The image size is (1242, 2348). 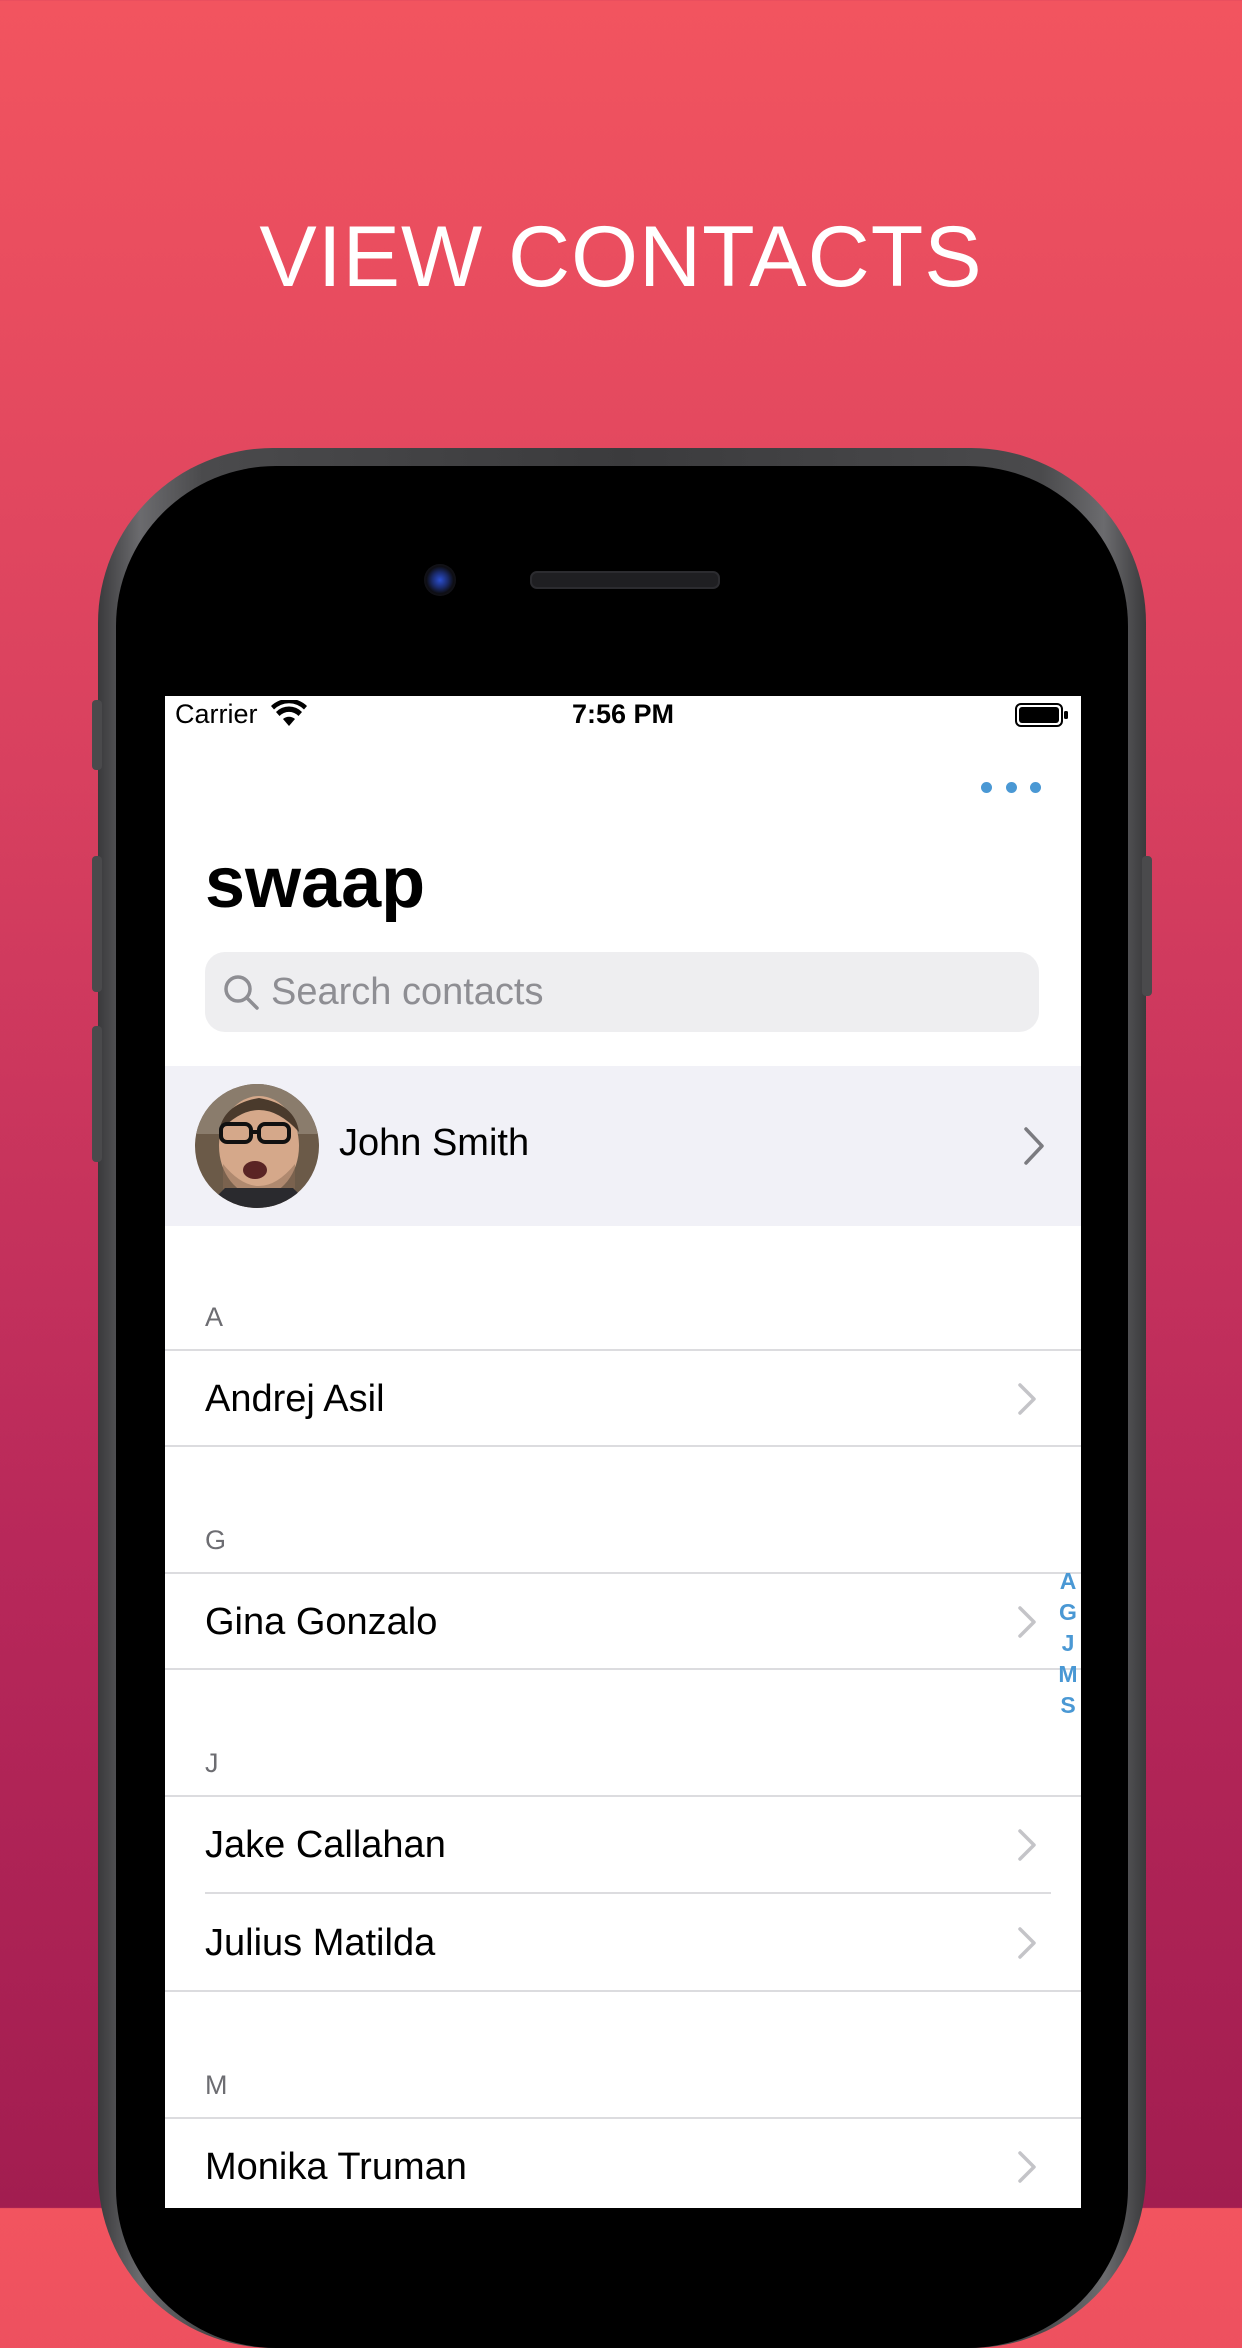 What do you see at coordinates (97, 735) in the screenshot?
I see `mute-switch` at bounding box center [97, 735].